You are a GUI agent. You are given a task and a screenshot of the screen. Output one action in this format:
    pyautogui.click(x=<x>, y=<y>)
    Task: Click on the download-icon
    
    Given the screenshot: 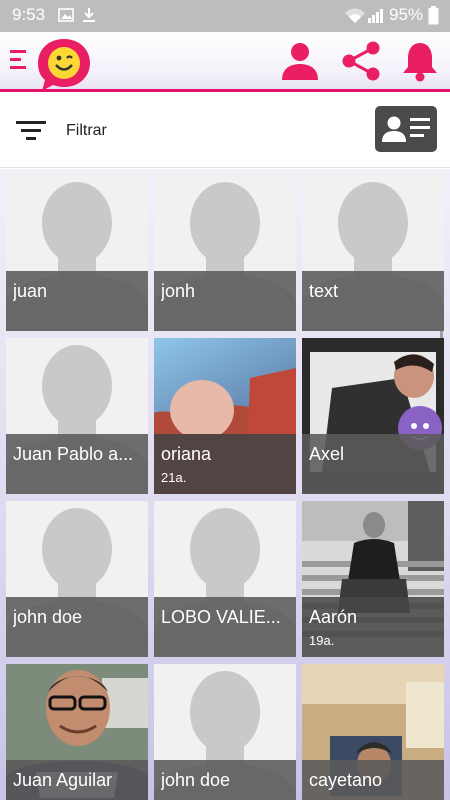 What is the action you would take?
    pyautogui.click(x=89, y=17)
    